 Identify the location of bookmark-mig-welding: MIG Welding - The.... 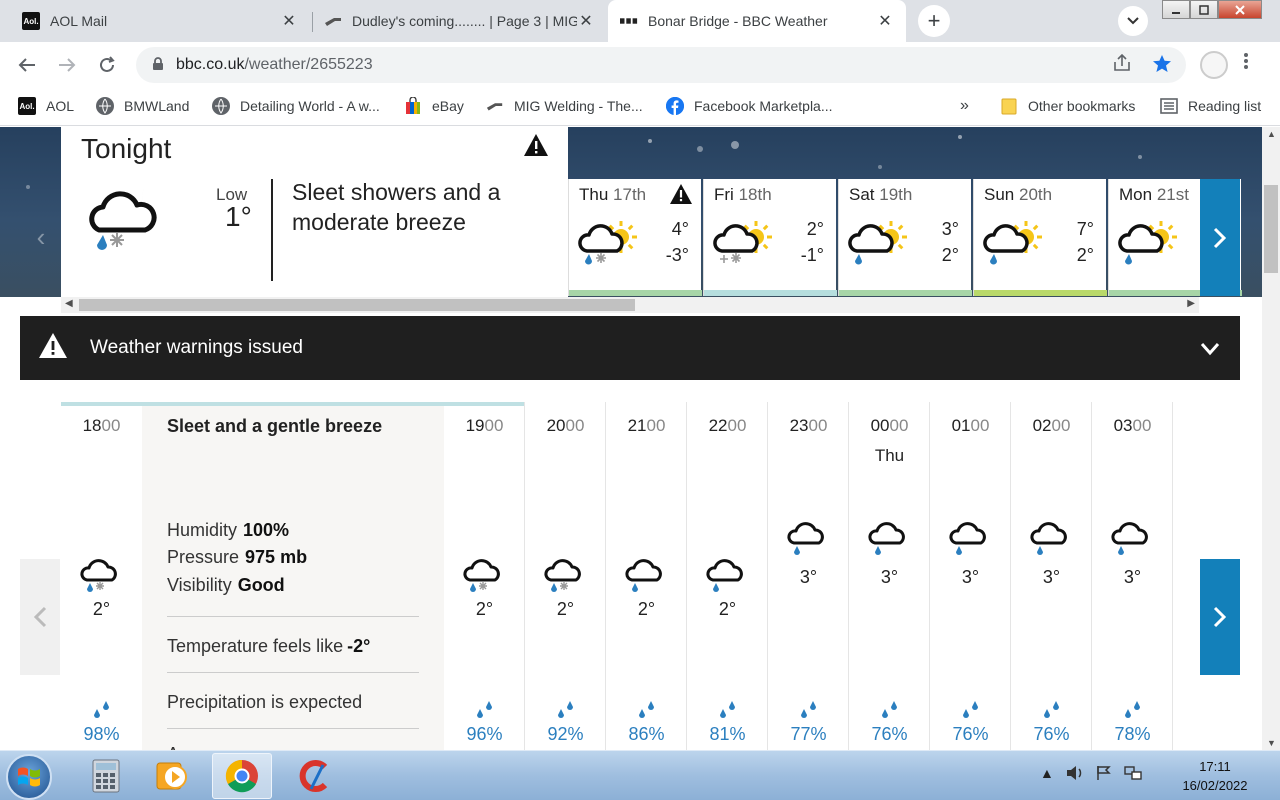
(564, 106).